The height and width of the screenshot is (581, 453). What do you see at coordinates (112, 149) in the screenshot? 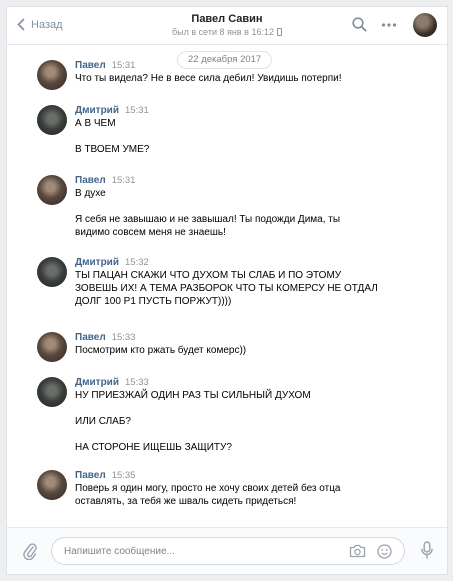
I see `message-text-line: В ТВОЕМ УМЕ?` at bounding box center [112, 149].